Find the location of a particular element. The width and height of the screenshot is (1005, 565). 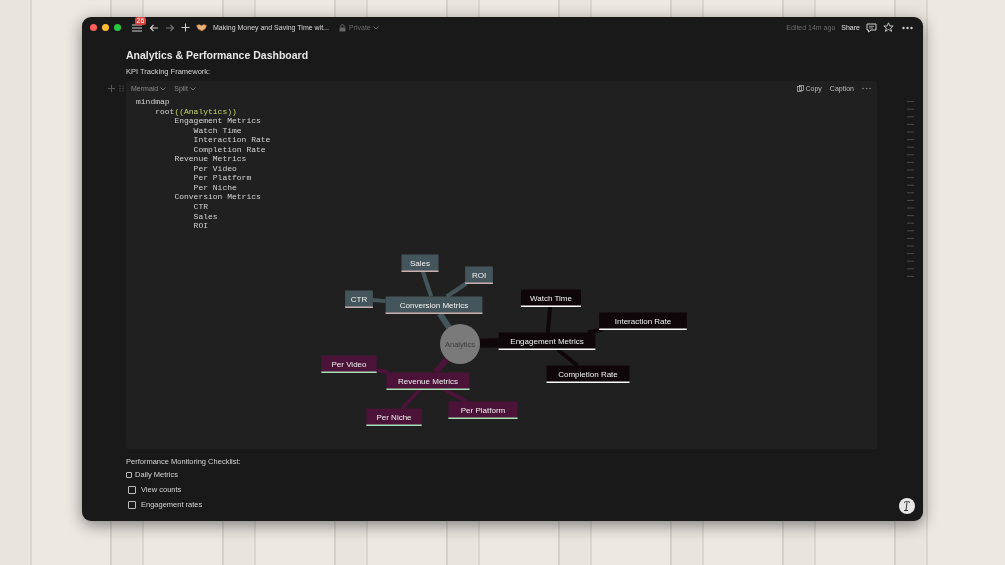

mindmap-node: Per Platform is located at coordinates (483, 410).